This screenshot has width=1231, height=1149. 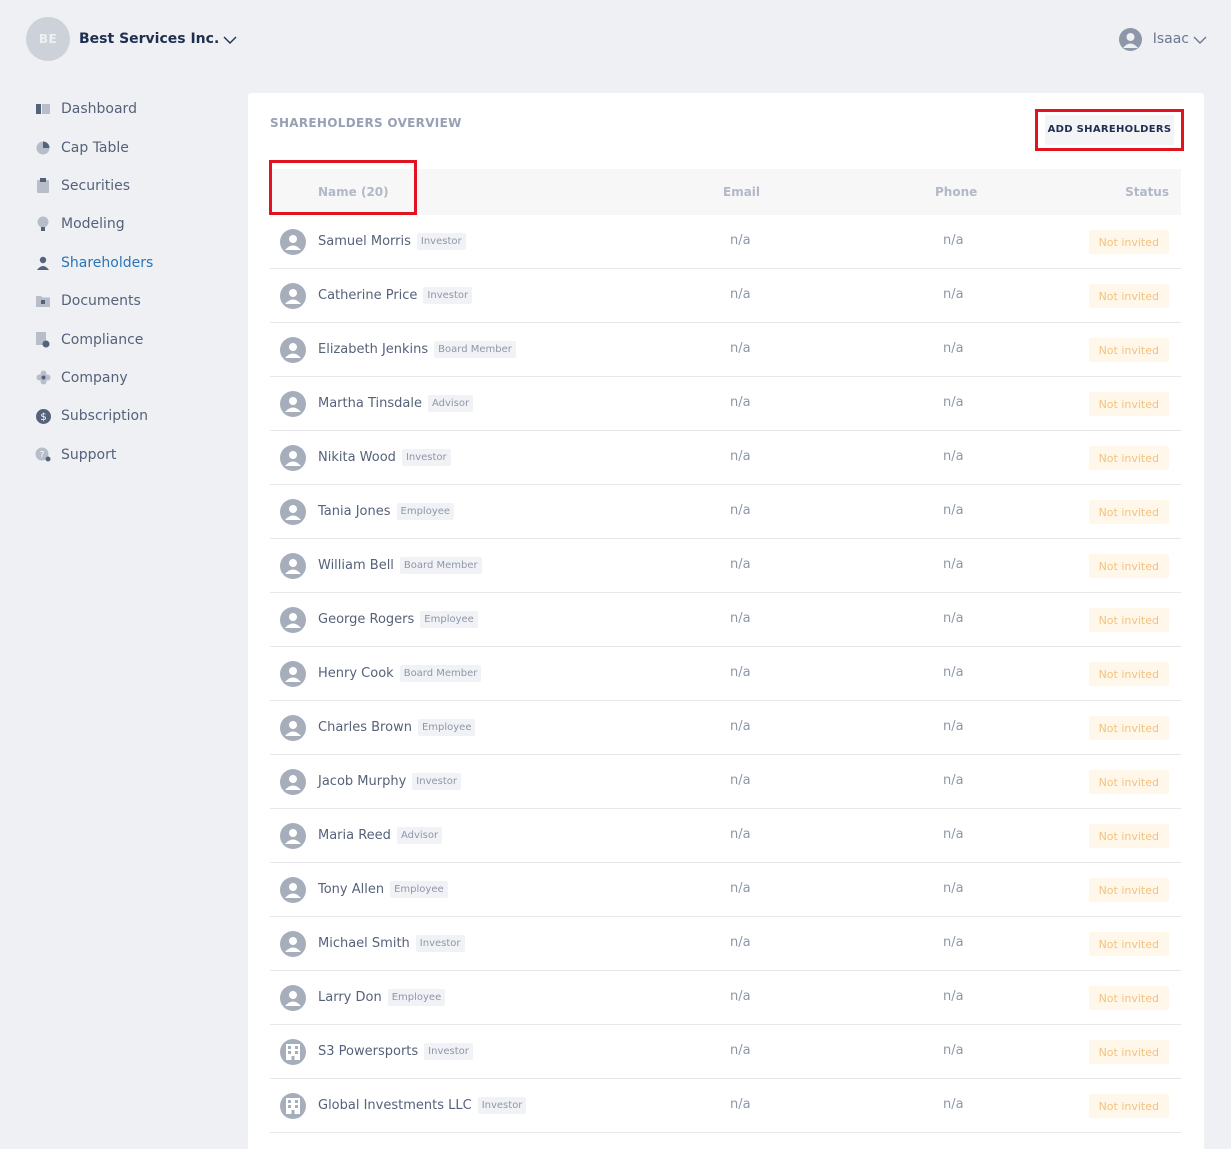 What do you see at coordinates (135, 378) in the screenshot?
I see `sidebar-item-company: Company` at bounding box center [135, 378].